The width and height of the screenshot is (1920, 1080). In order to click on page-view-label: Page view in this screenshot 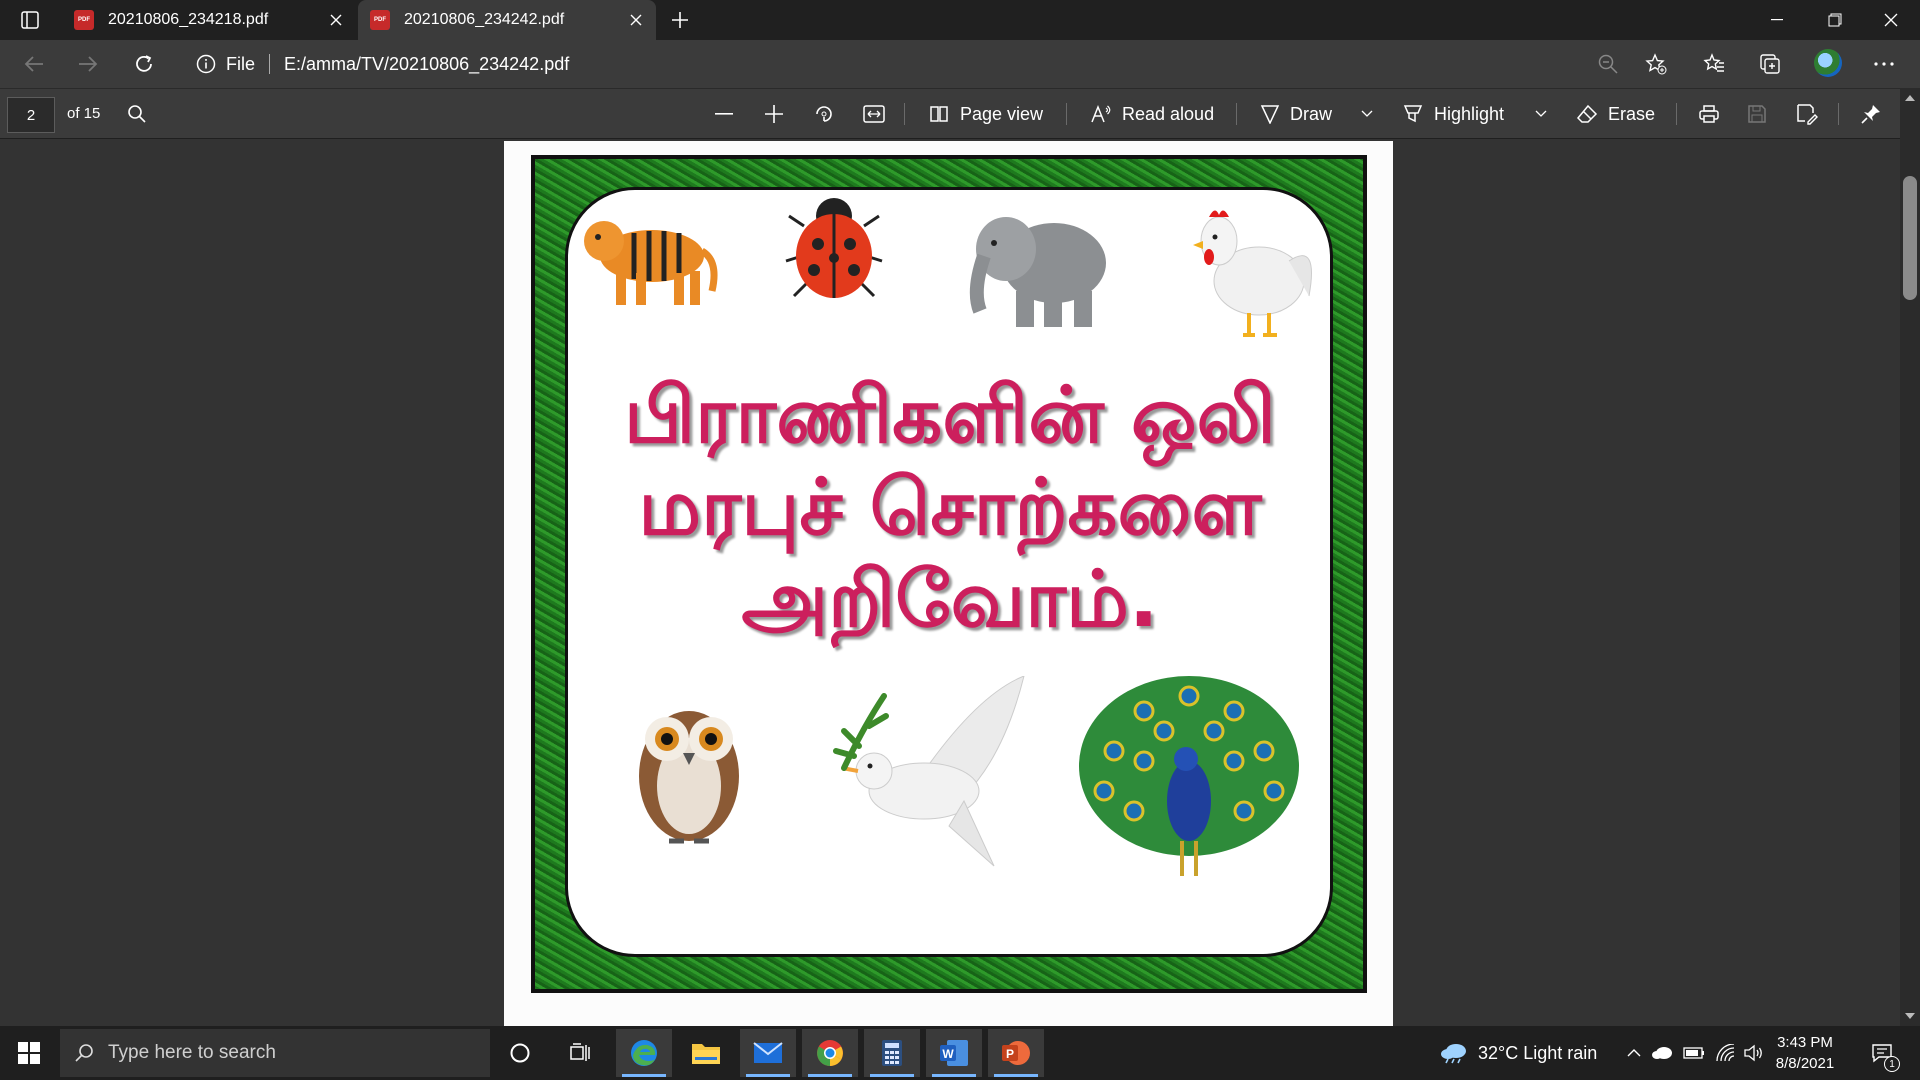, I will do `click(1002, 113)`.